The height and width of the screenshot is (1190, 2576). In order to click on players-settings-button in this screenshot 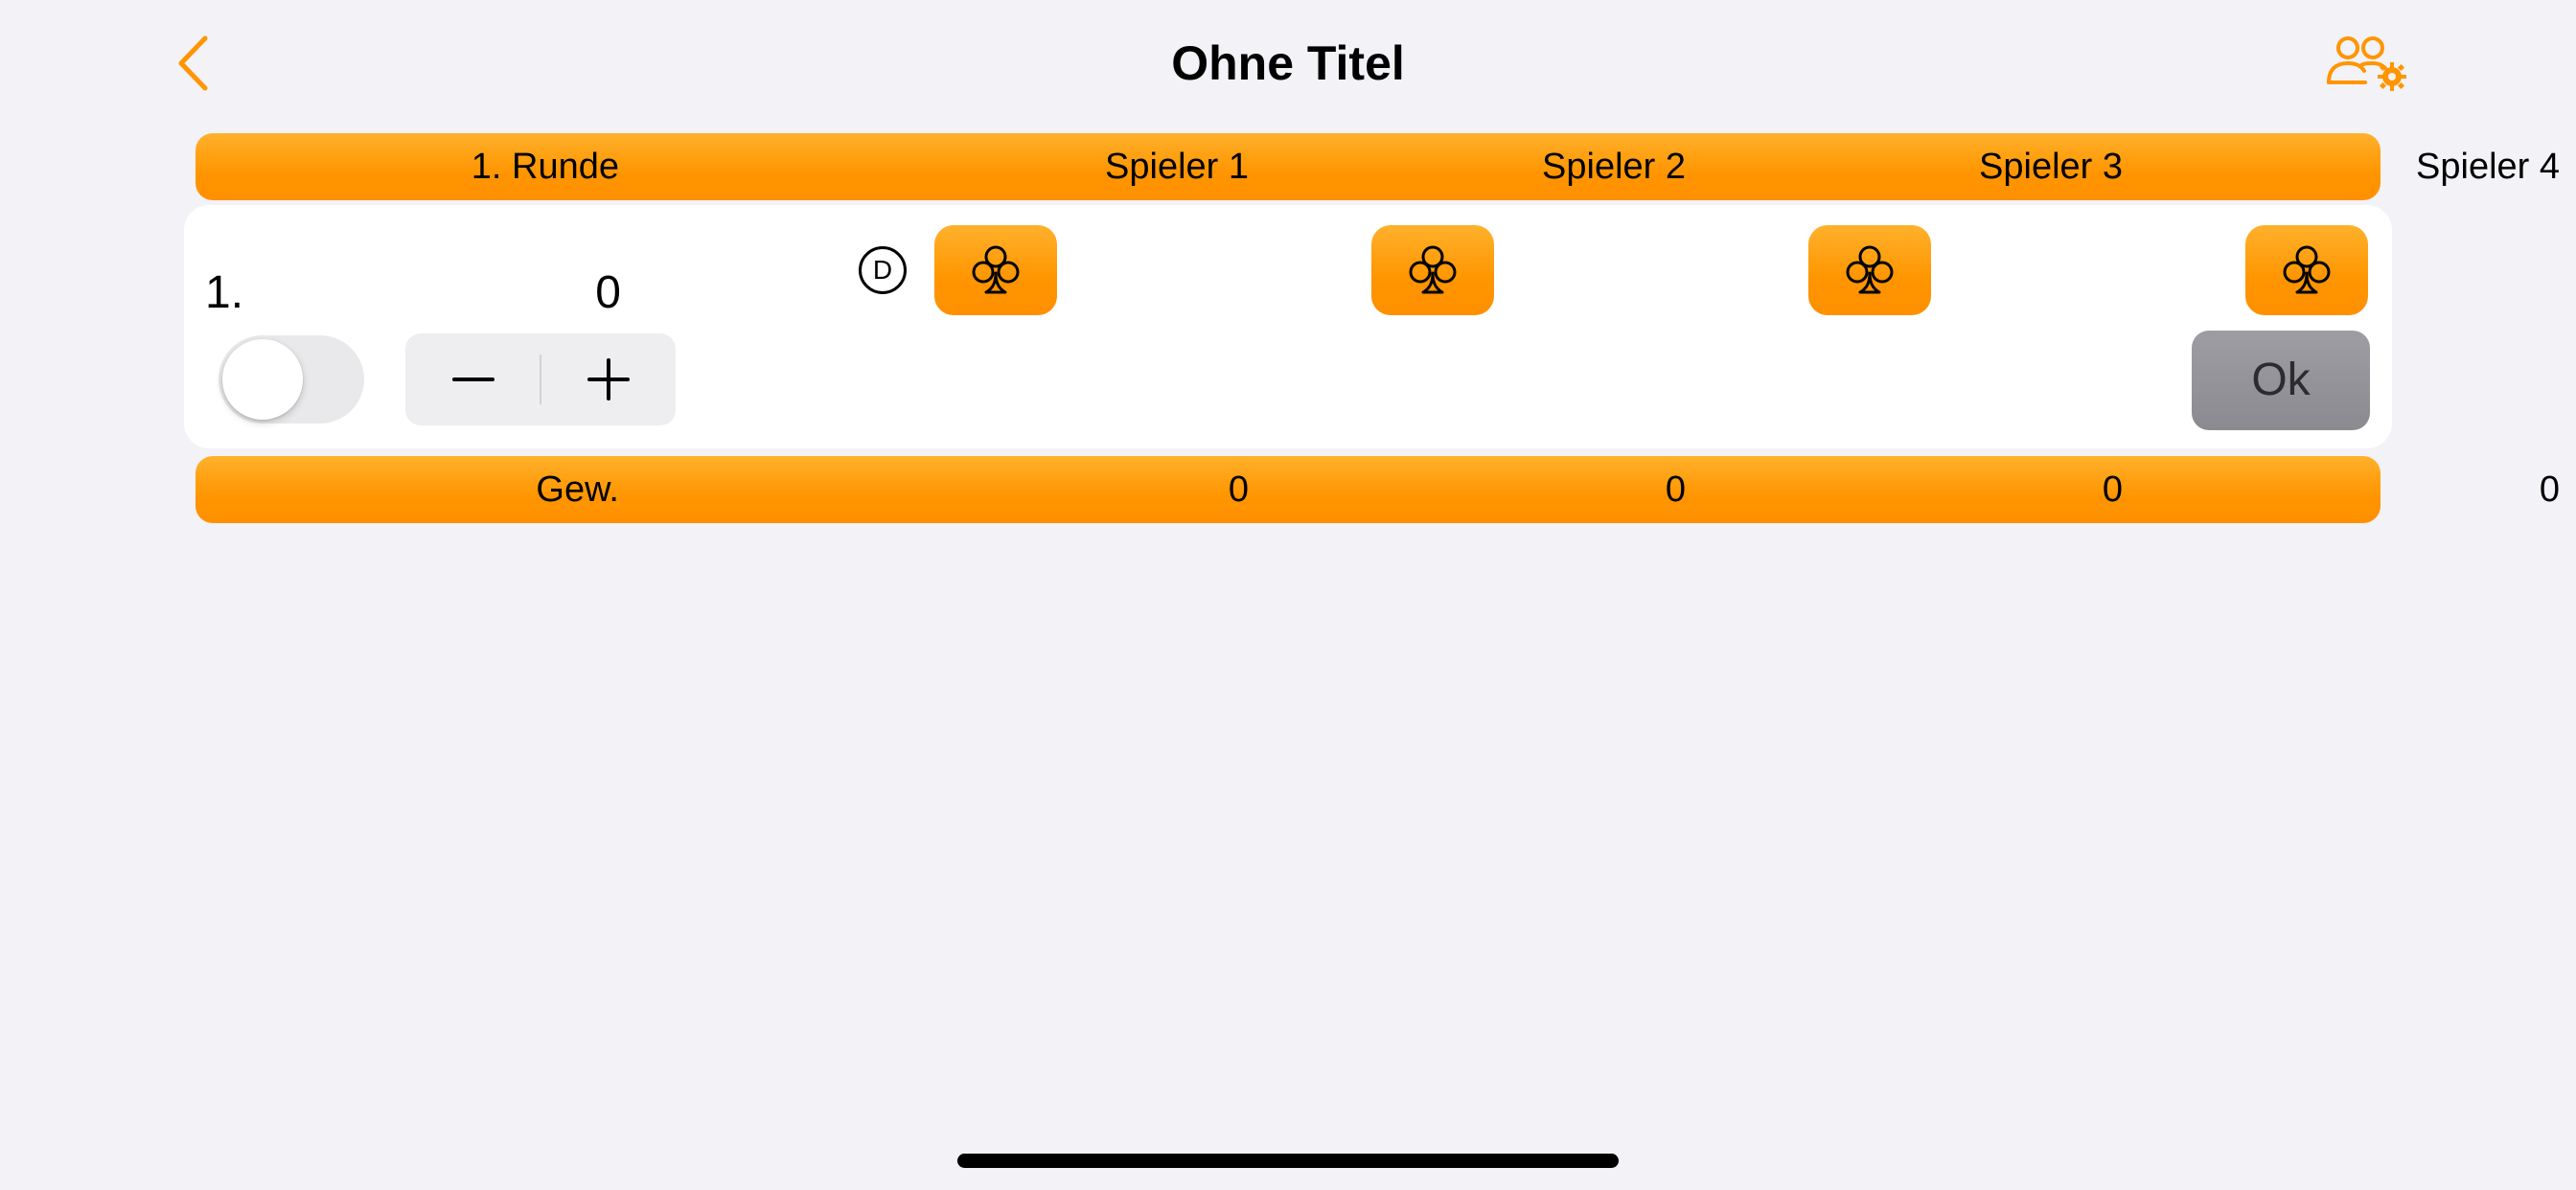, I will do `click(2371, 64)`.